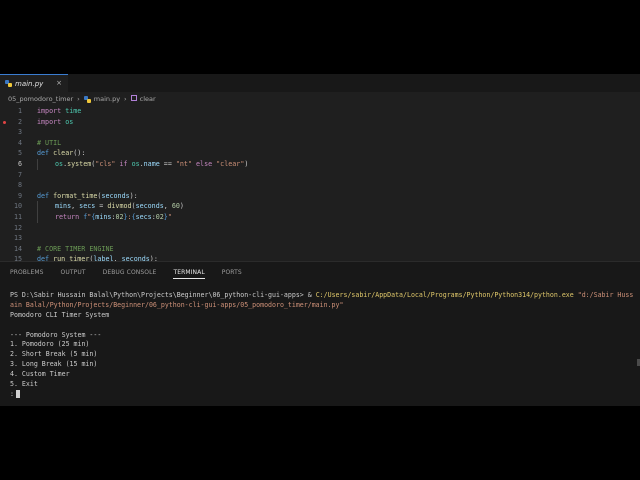 Image resolution: width=640 pixels, height=480 pixels. What do you see at coordinates (17, 393) in the screenshot?
I see `text-cursor` at bounding box center [17, 393].